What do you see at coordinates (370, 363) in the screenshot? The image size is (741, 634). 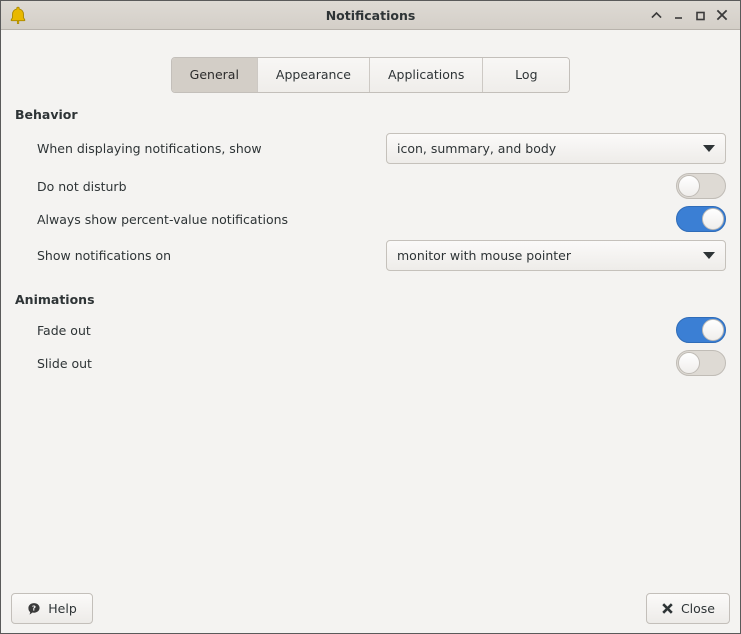 I see `row-slide-out: Slide out` at bounding box center [370, 363].